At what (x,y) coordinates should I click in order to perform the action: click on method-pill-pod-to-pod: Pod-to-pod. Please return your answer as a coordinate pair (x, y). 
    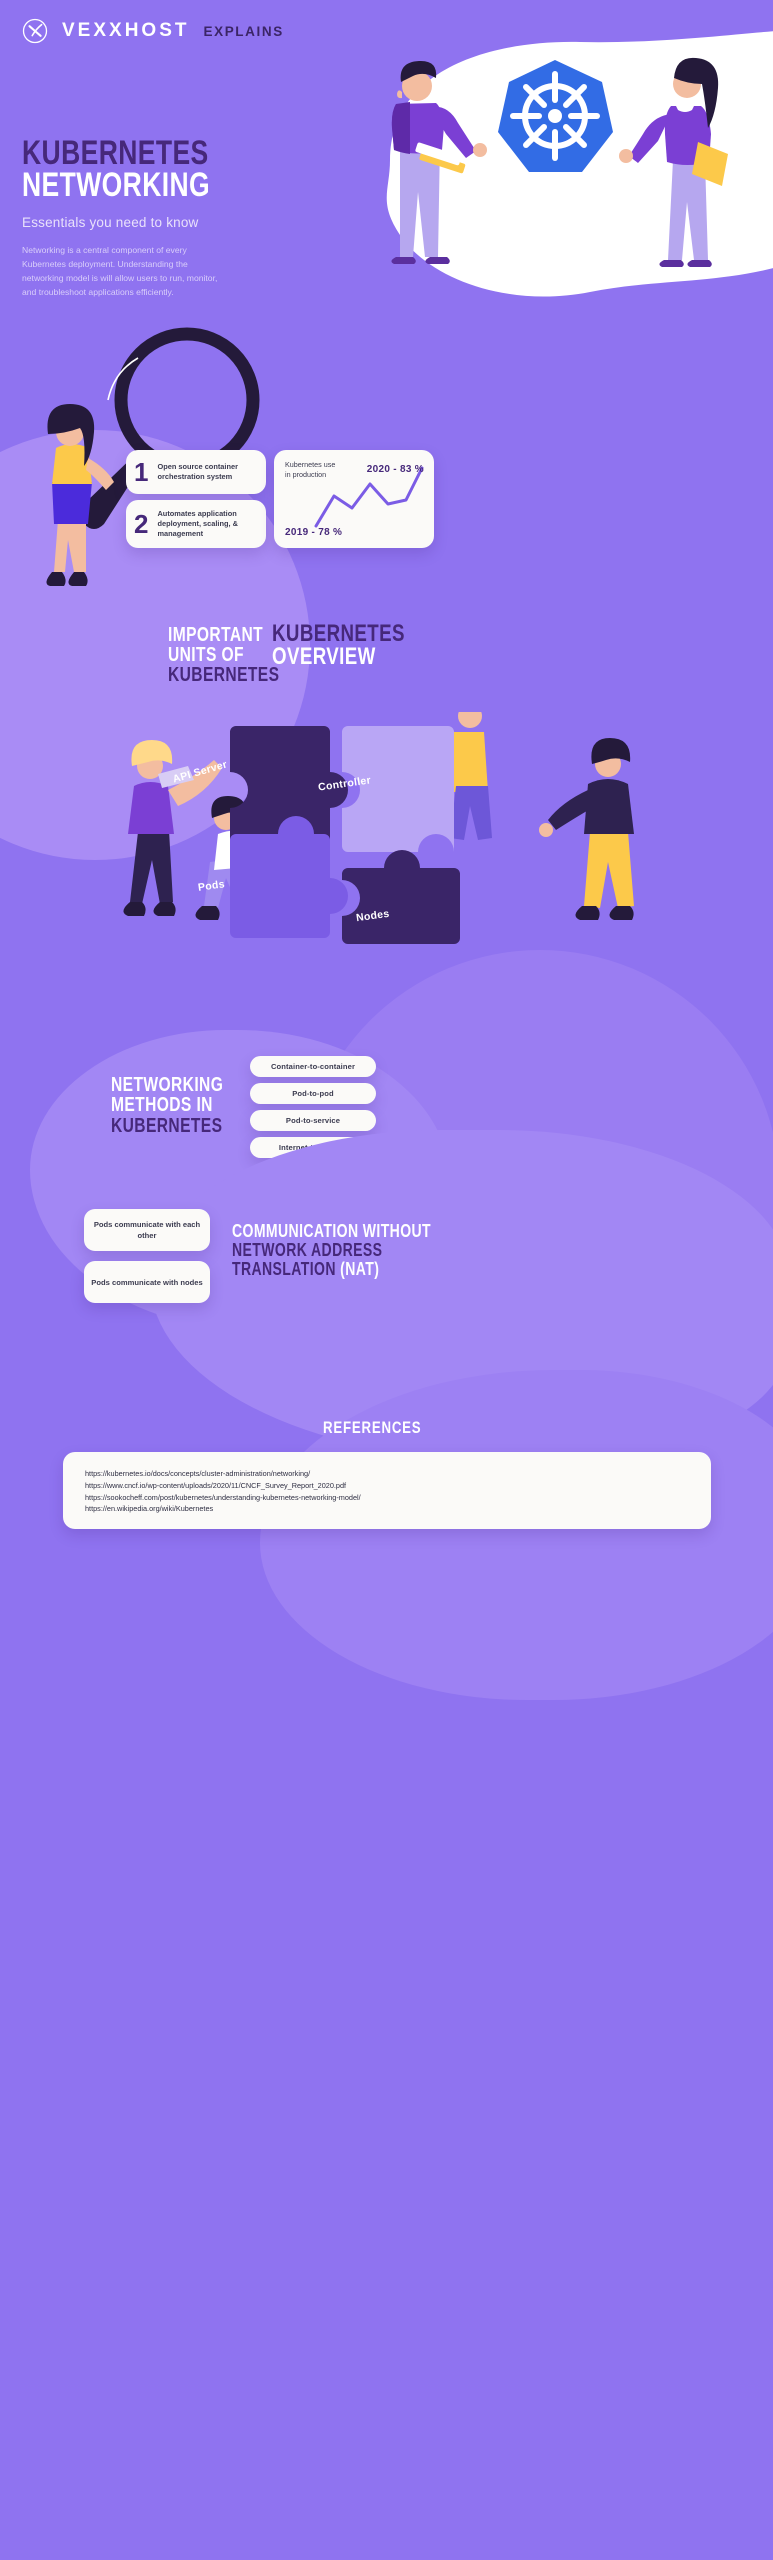
    Looking at the image, I should click on (313, 1093).